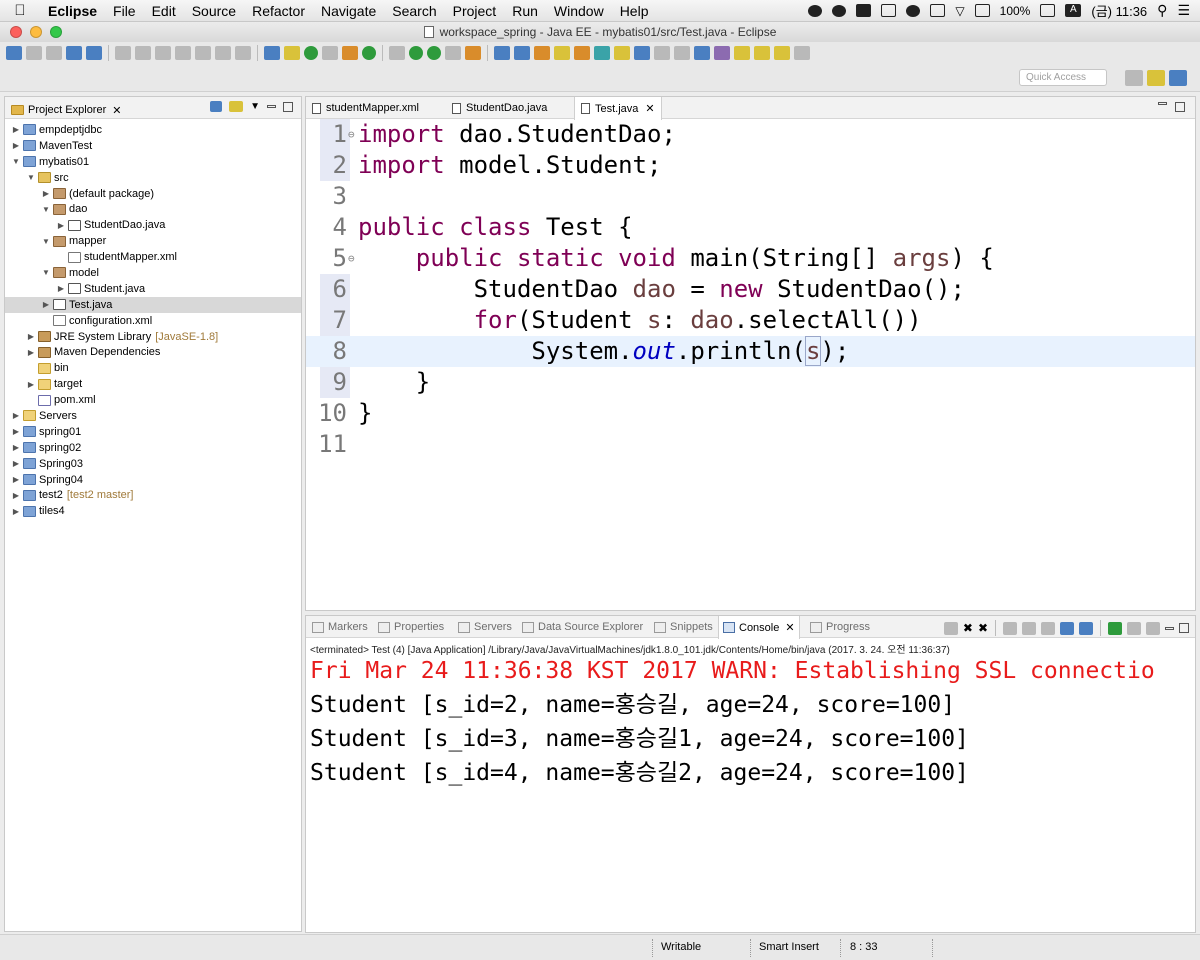 The height and width of the screenshot is (960, 1200). What do you see at coordinates (499, 108) in the screenshot?
I see `tab-studentdao-java: StudentDao.java` at bounding box center [499, 108].